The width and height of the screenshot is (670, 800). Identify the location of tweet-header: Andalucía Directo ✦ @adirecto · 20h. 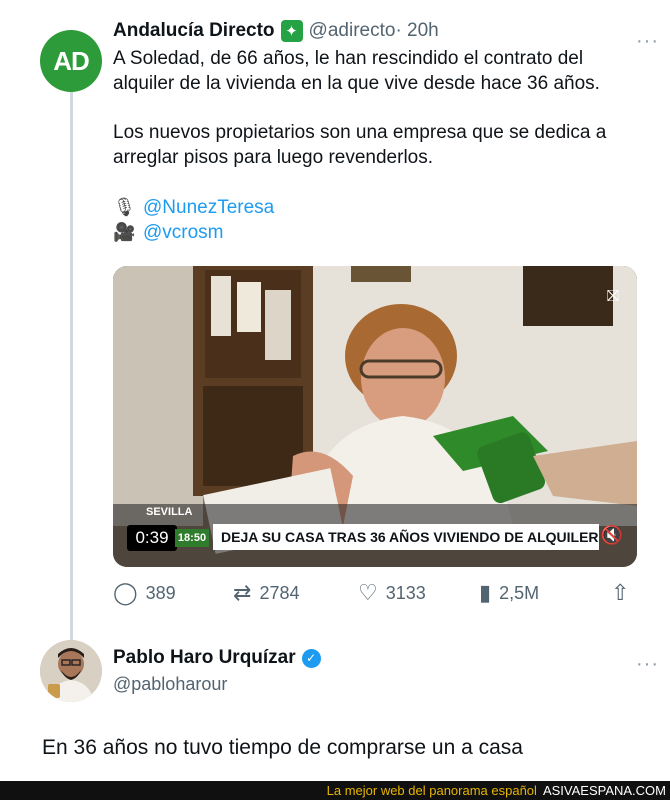
(373, 31).